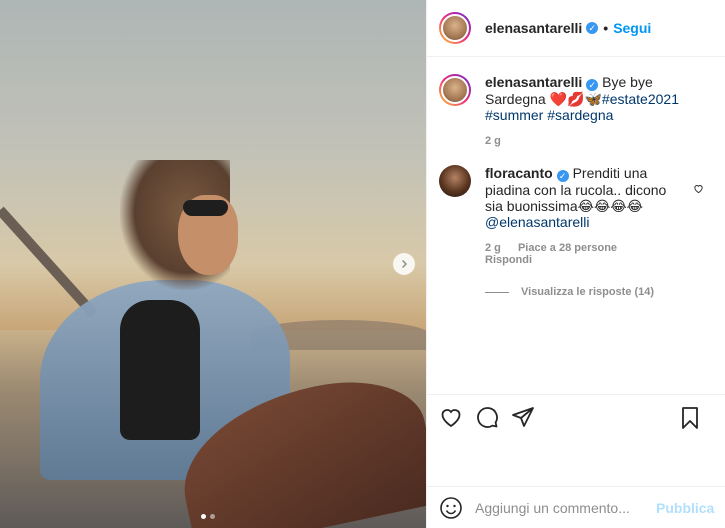  What do you see at coordinates (49, 262) in the screenshot?
I see `photo-boat-rail` at bounding box center [49, 262].